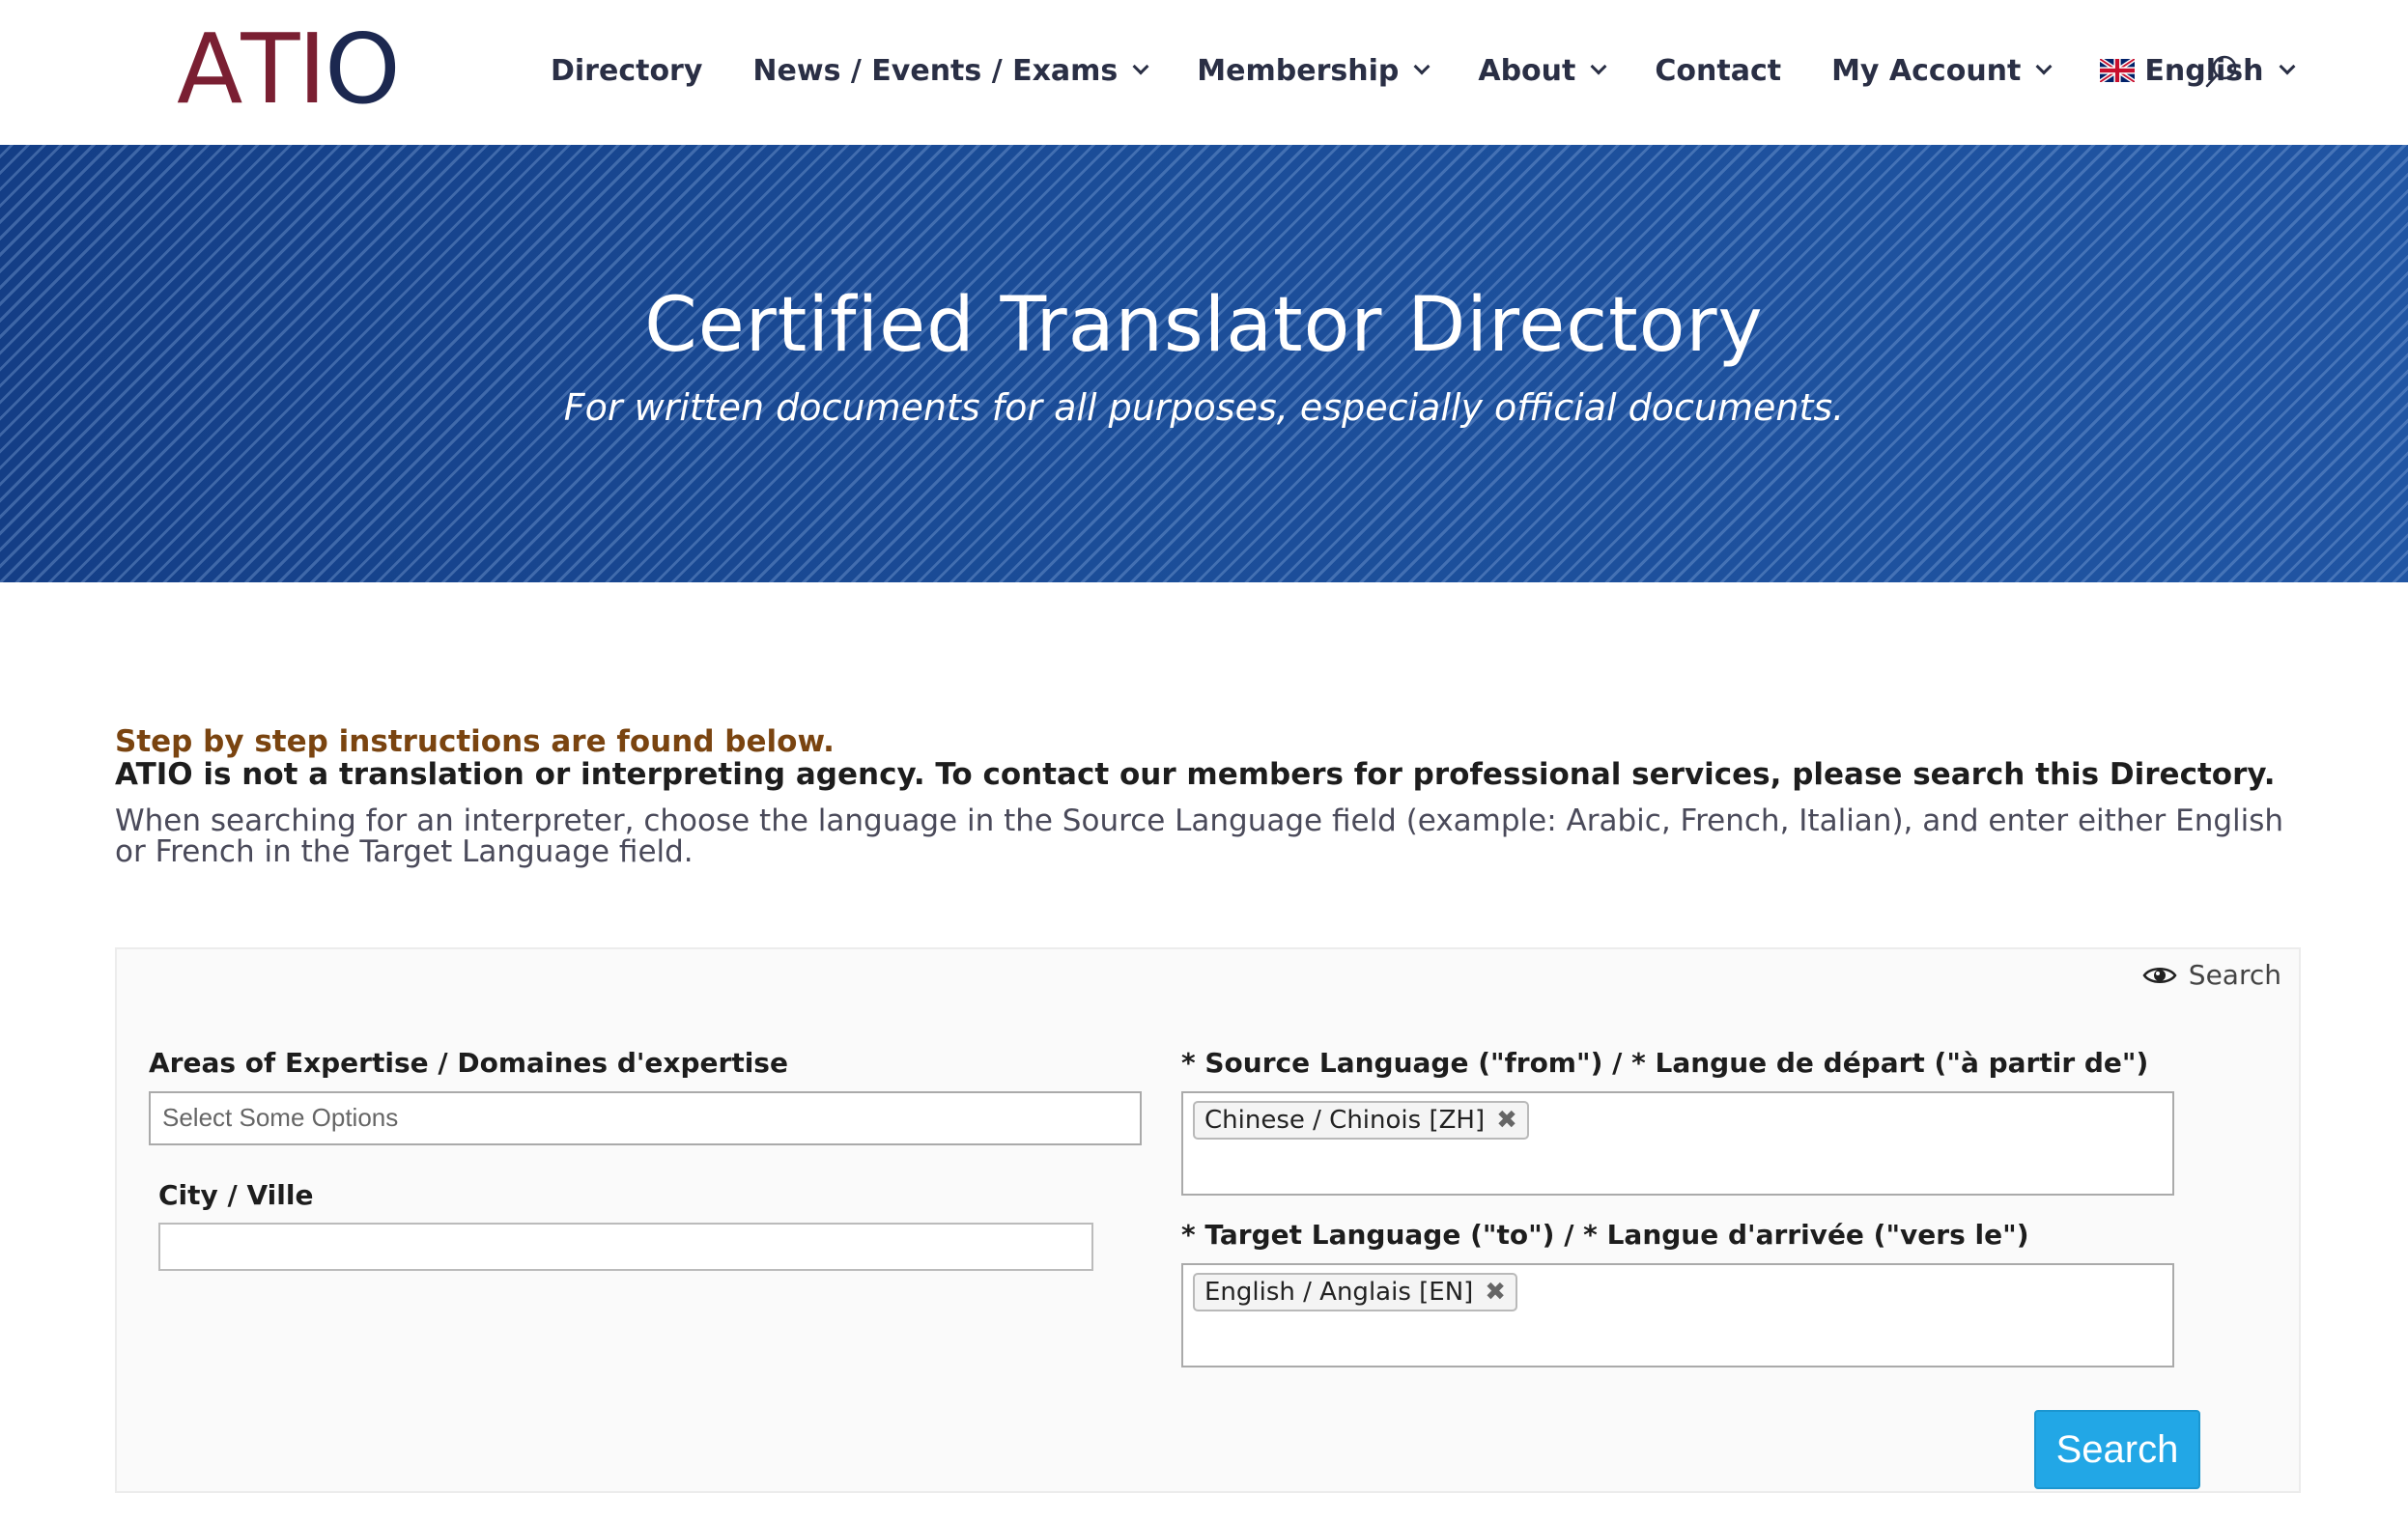 The image size is (2408, 1522). I want to click on nav-item-my-account: My Account, so click(1942, 70).